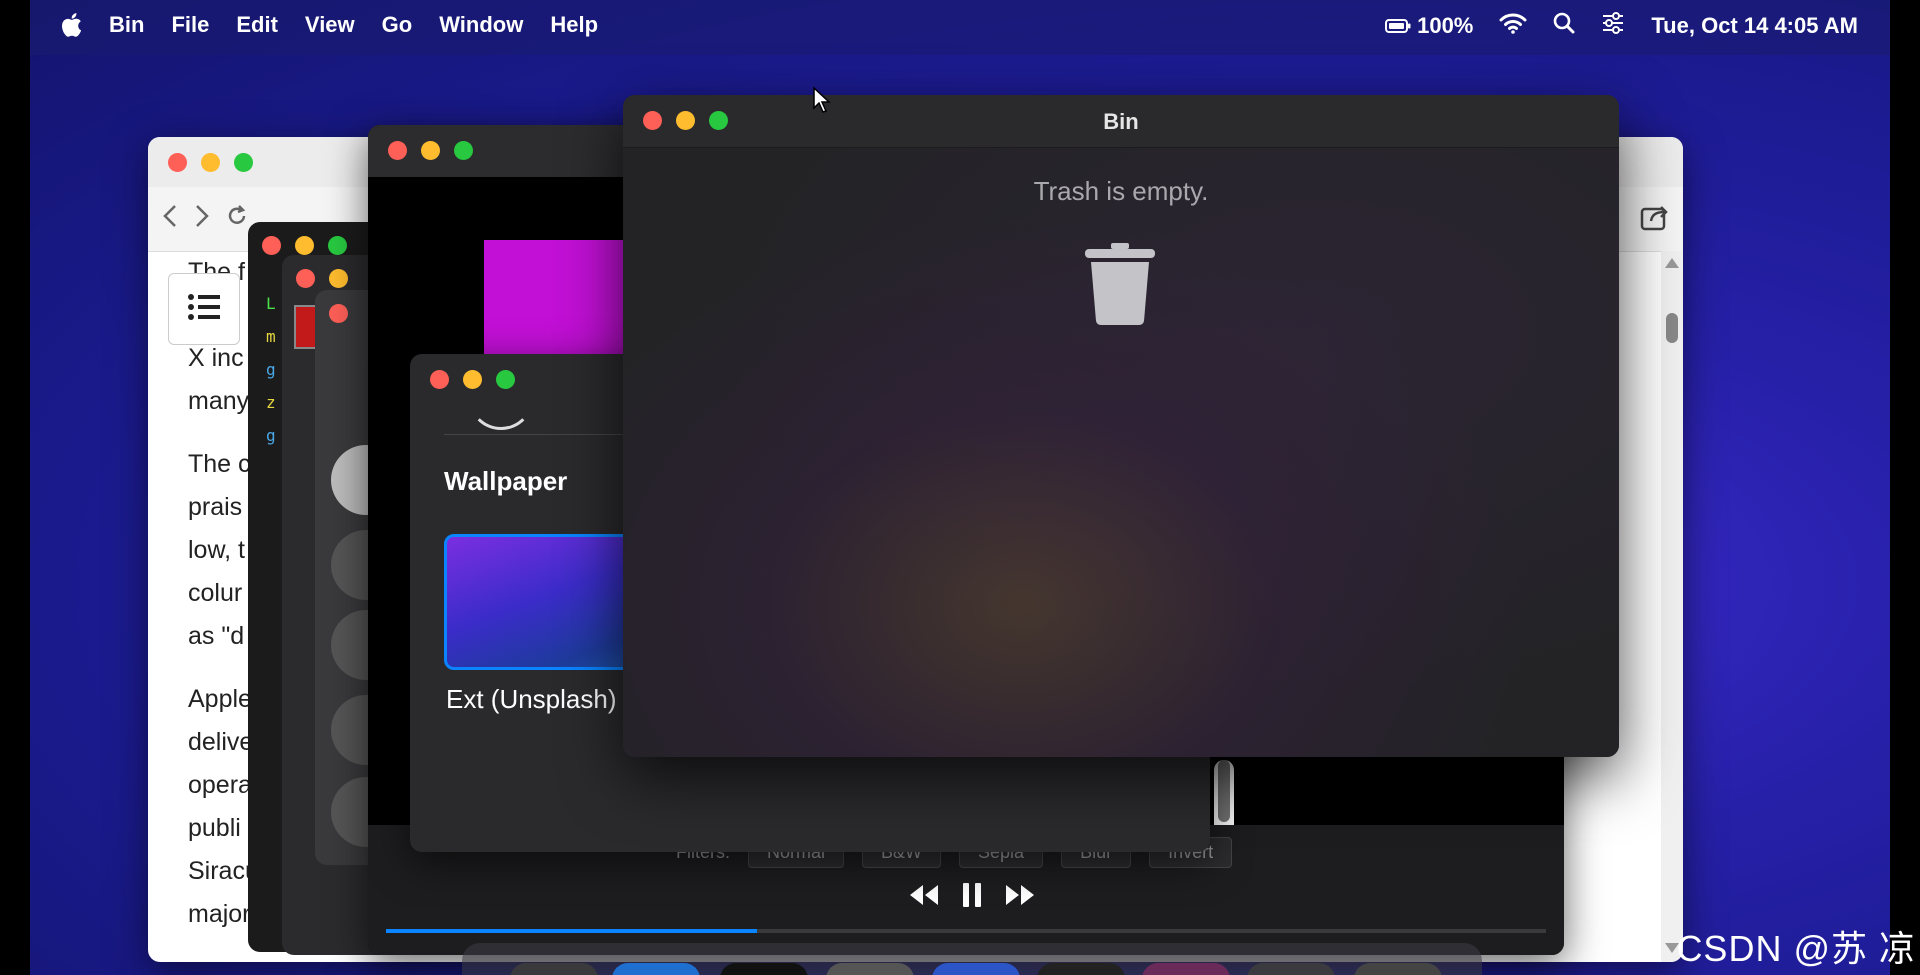  I want to click on back-icon, so click(170, 219).